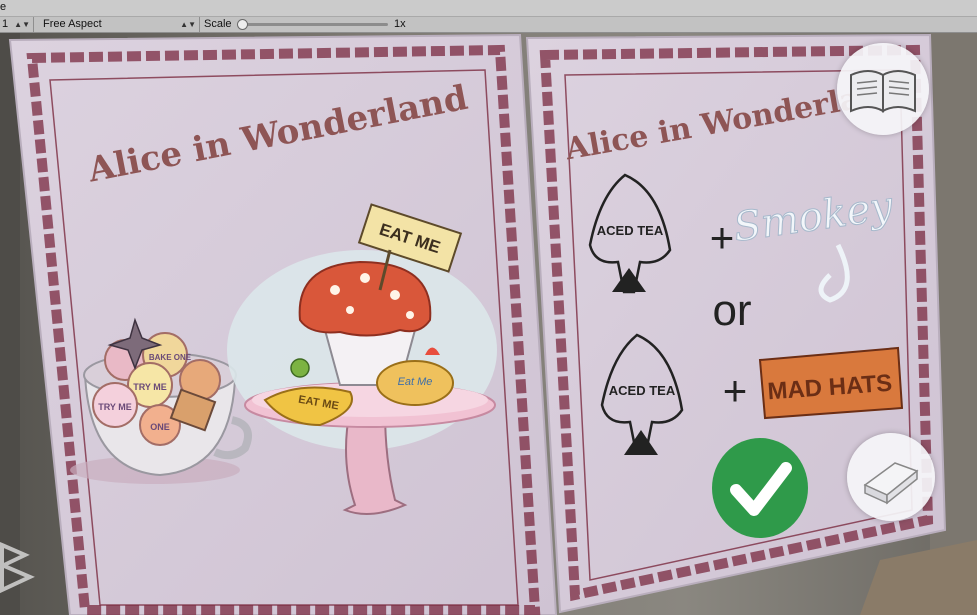 Image resolution: width=977 pixels, height=615 pixels. Describe the element at coordinates (722, 237) in the screenshot. I see `plus-sign-top: +` at that location.